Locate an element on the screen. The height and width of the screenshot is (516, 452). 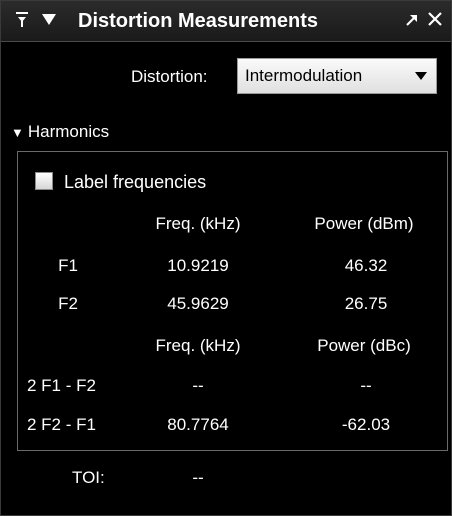
f1-freq-value: 10.9219 is located at coordinates (198, 265).